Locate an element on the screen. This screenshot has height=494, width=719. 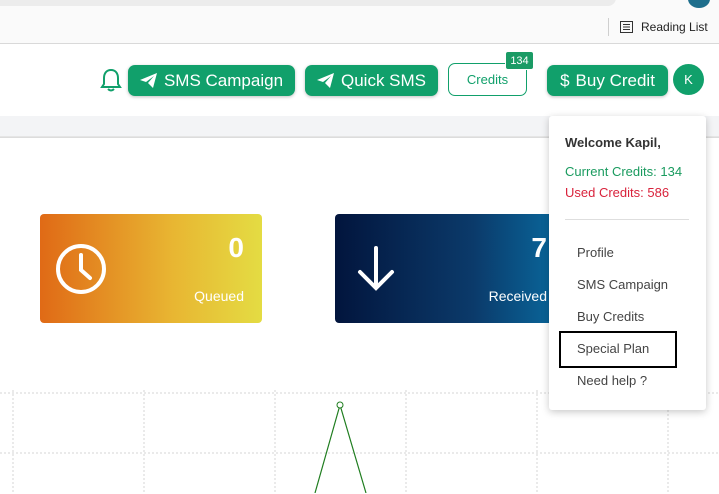
toolbar-divider is located at coordinates (608, 27).